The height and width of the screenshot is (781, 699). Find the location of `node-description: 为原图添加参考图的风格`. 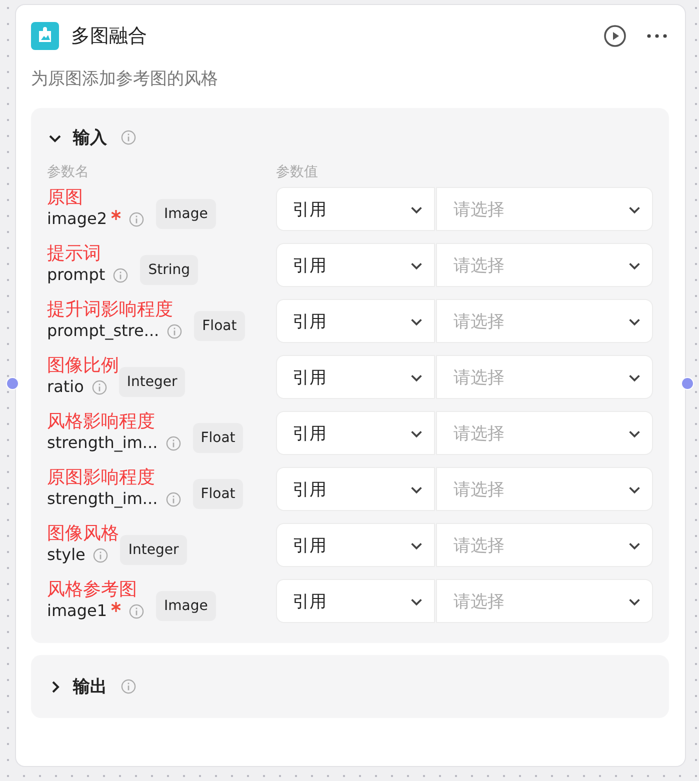

node-description: 为原图添加参考图的风格 is located at coordinates (125, 79).